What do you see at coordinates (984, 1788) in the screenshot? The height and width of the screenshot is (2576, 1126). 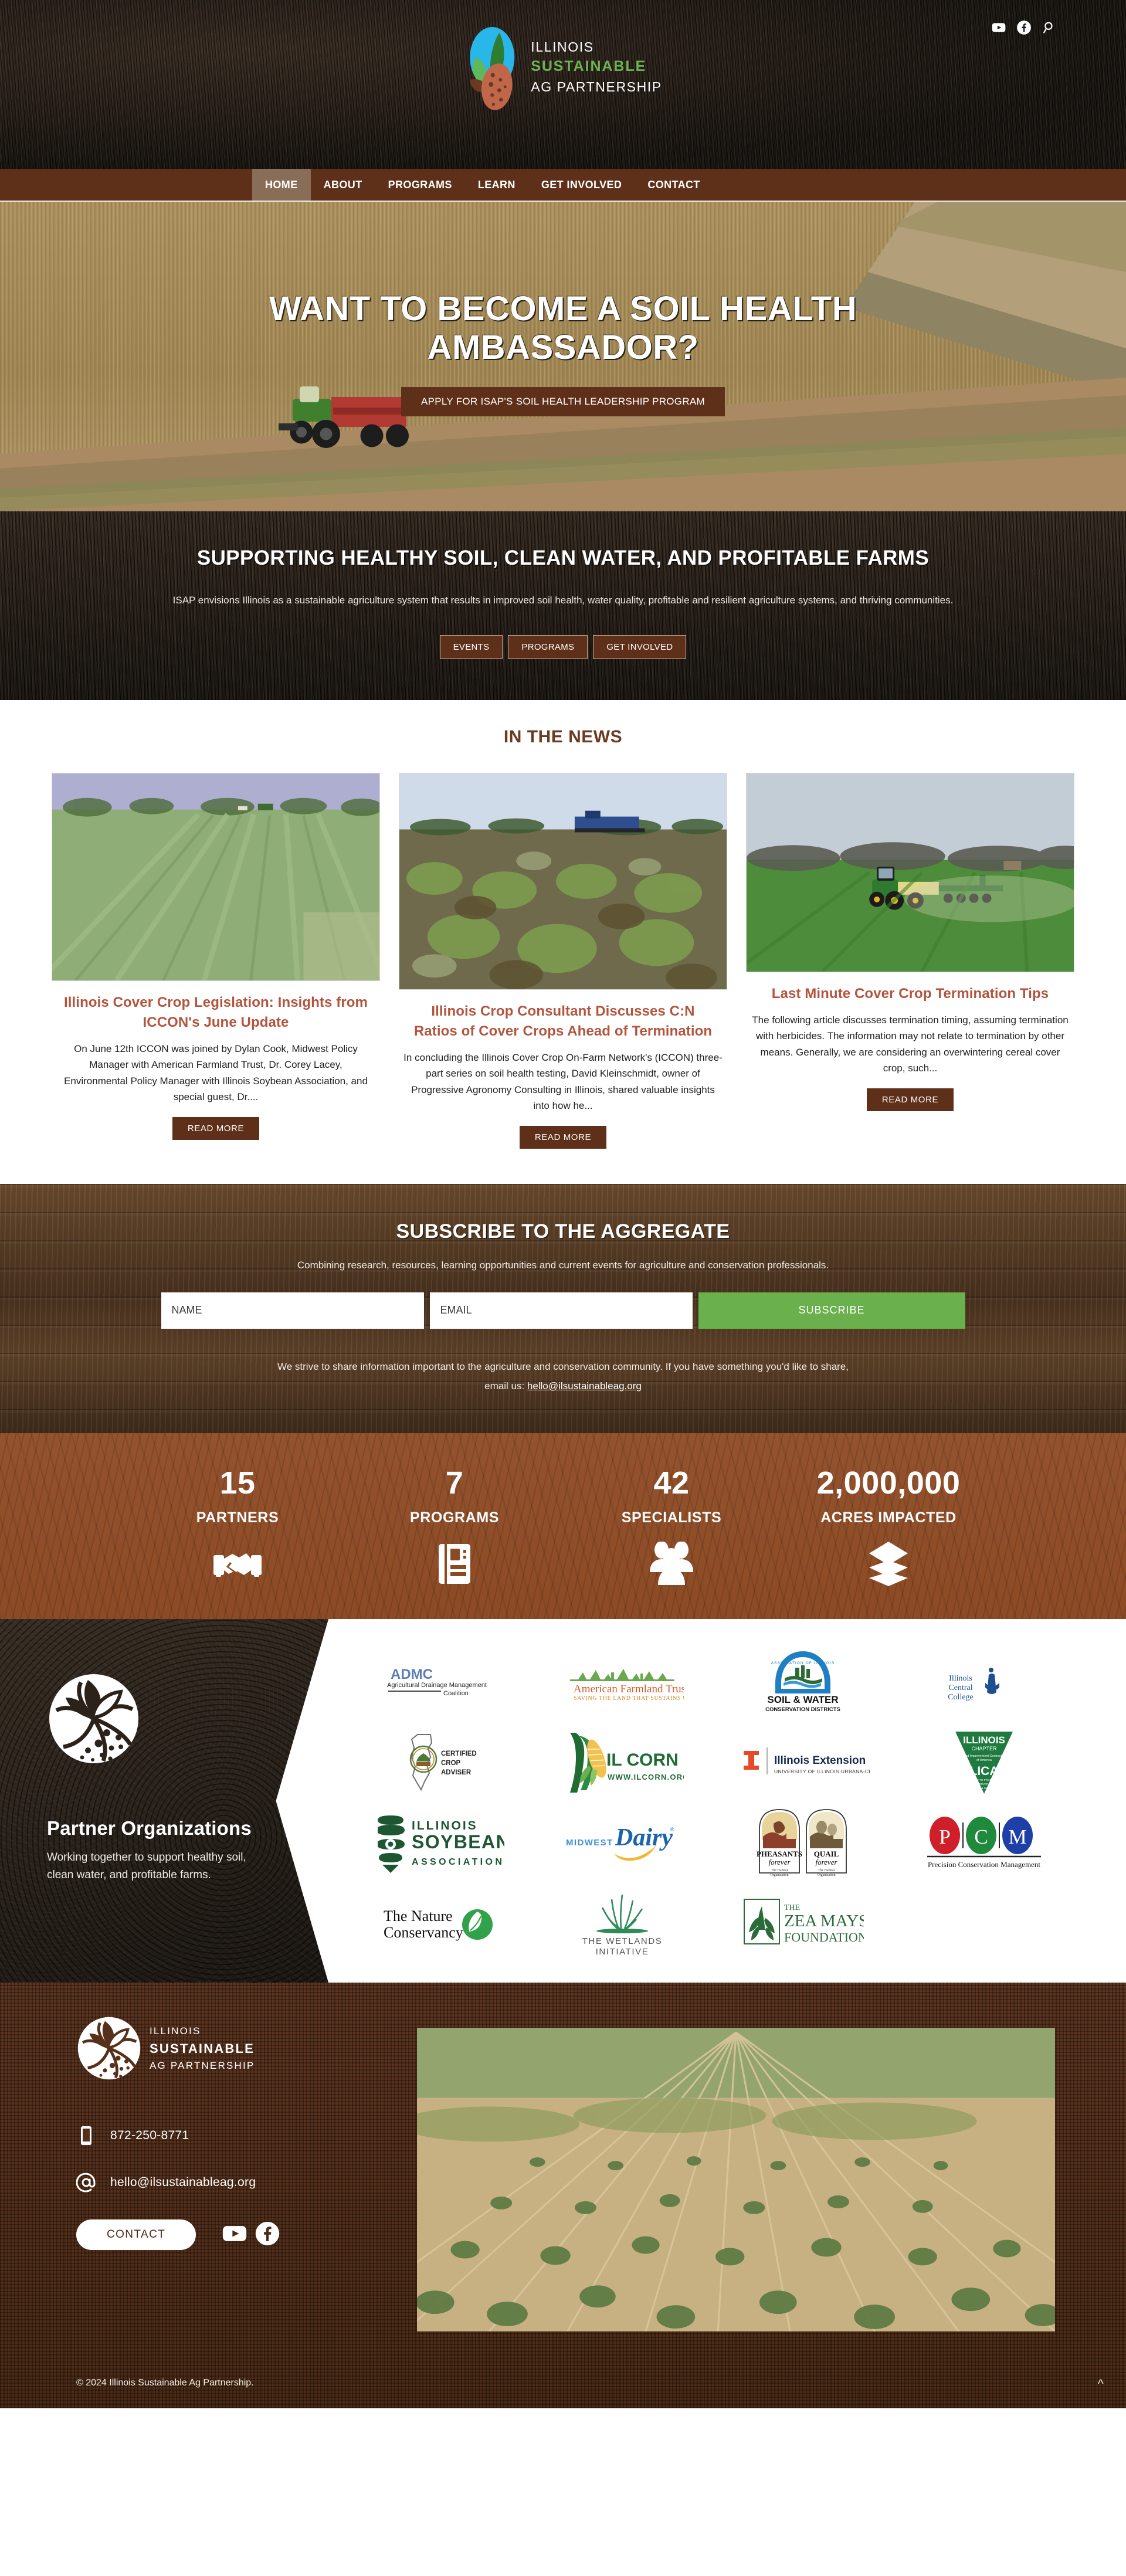 I see `svg-text: SOIL & WATER` at bounding box center [984, 1788].